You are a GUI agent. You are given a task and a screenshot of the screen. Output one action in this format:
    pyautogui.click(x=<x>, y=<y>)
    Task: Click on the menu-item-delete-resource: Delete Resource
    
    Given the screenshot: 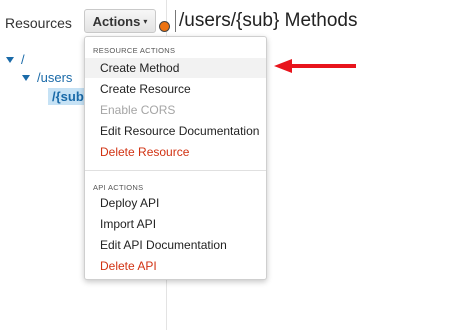 What is the action you would take?
    pyautogui.click(x=175, y=152)
    